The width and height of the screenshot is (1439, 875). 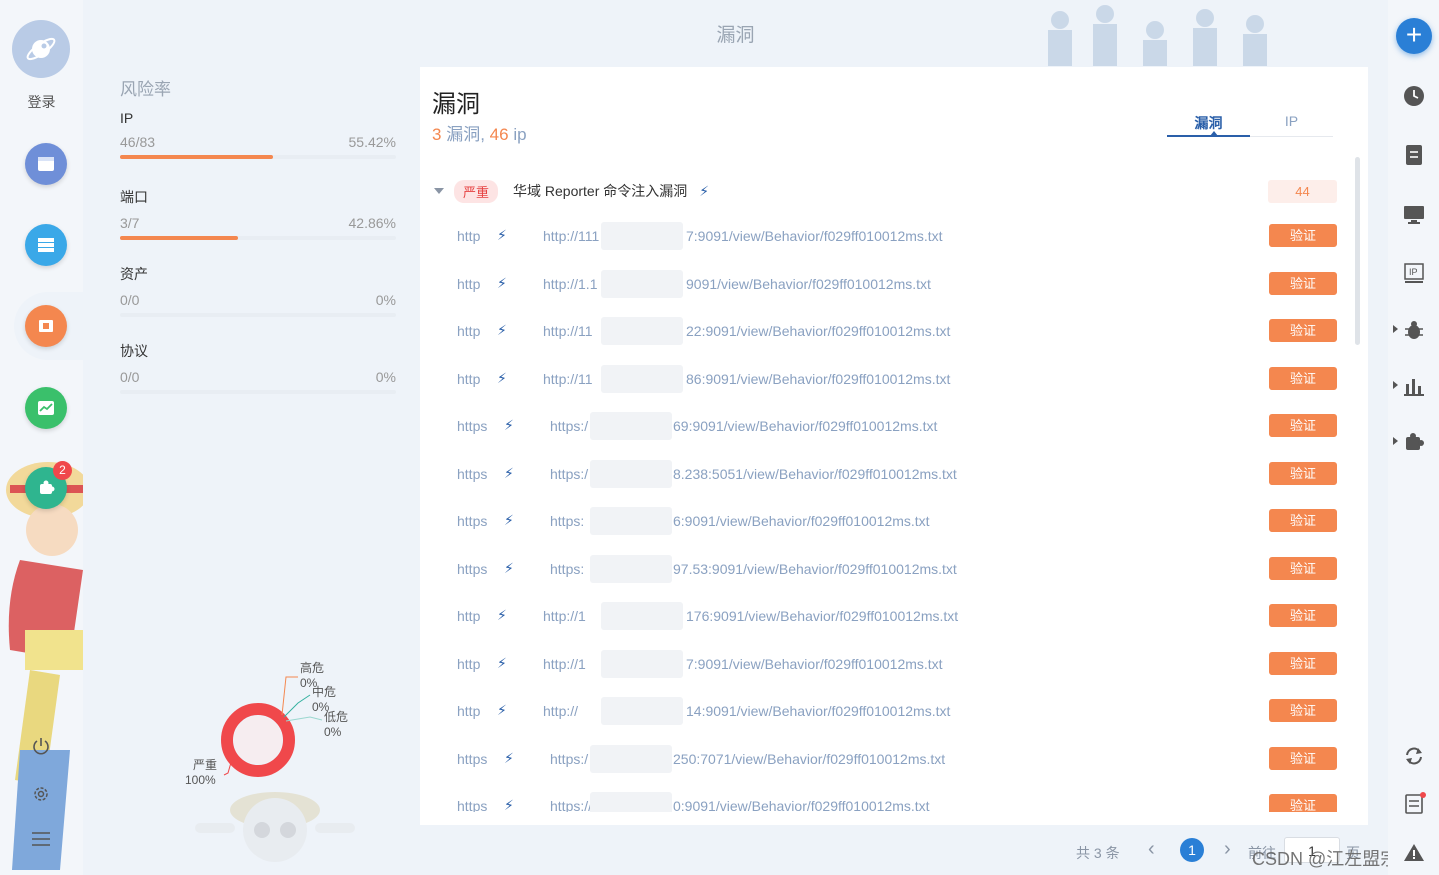 What do you see at coordinates (499, 134) in the screenshot?
I see `ip-count: 46` at bounding box center [499, 134].